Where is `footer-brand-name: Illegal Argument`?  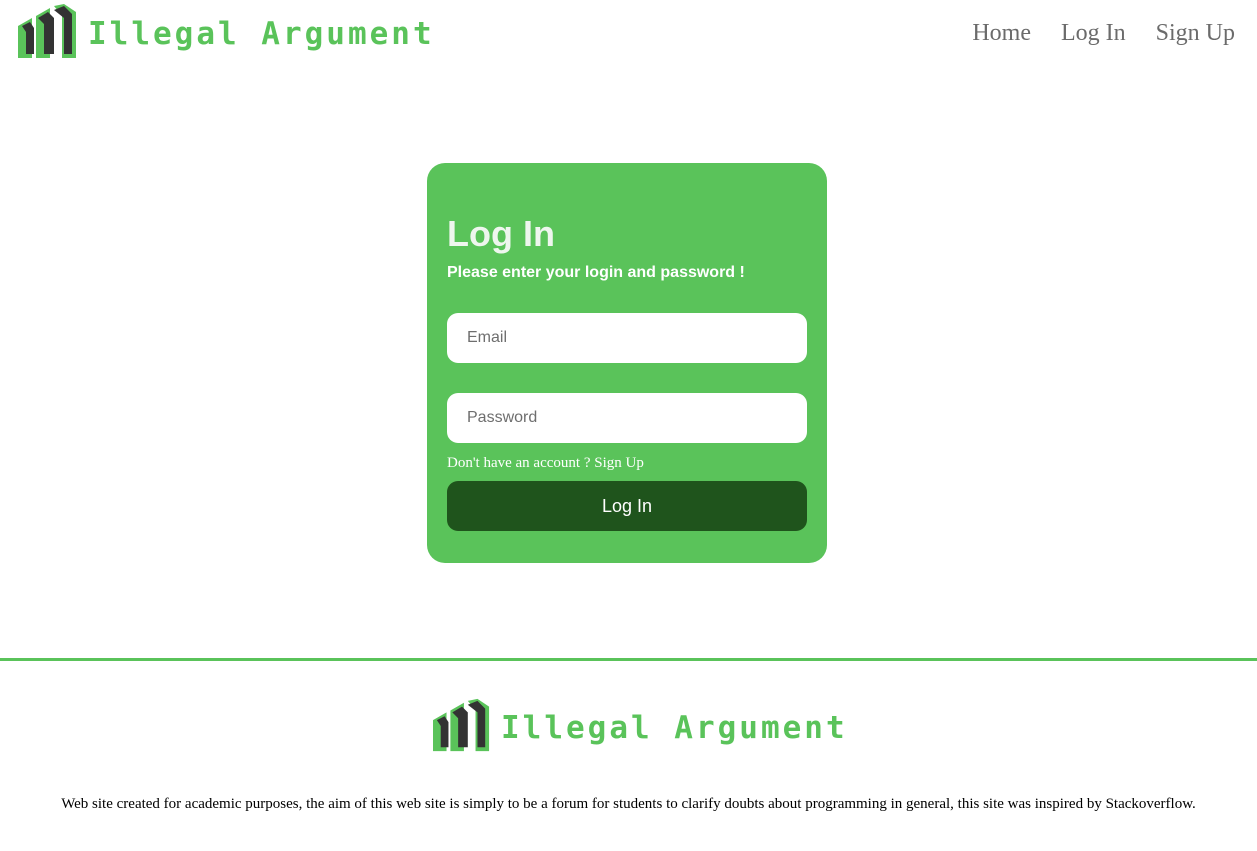 footer-brand-name: Illegal Argument is located at coordinates (674, 727).